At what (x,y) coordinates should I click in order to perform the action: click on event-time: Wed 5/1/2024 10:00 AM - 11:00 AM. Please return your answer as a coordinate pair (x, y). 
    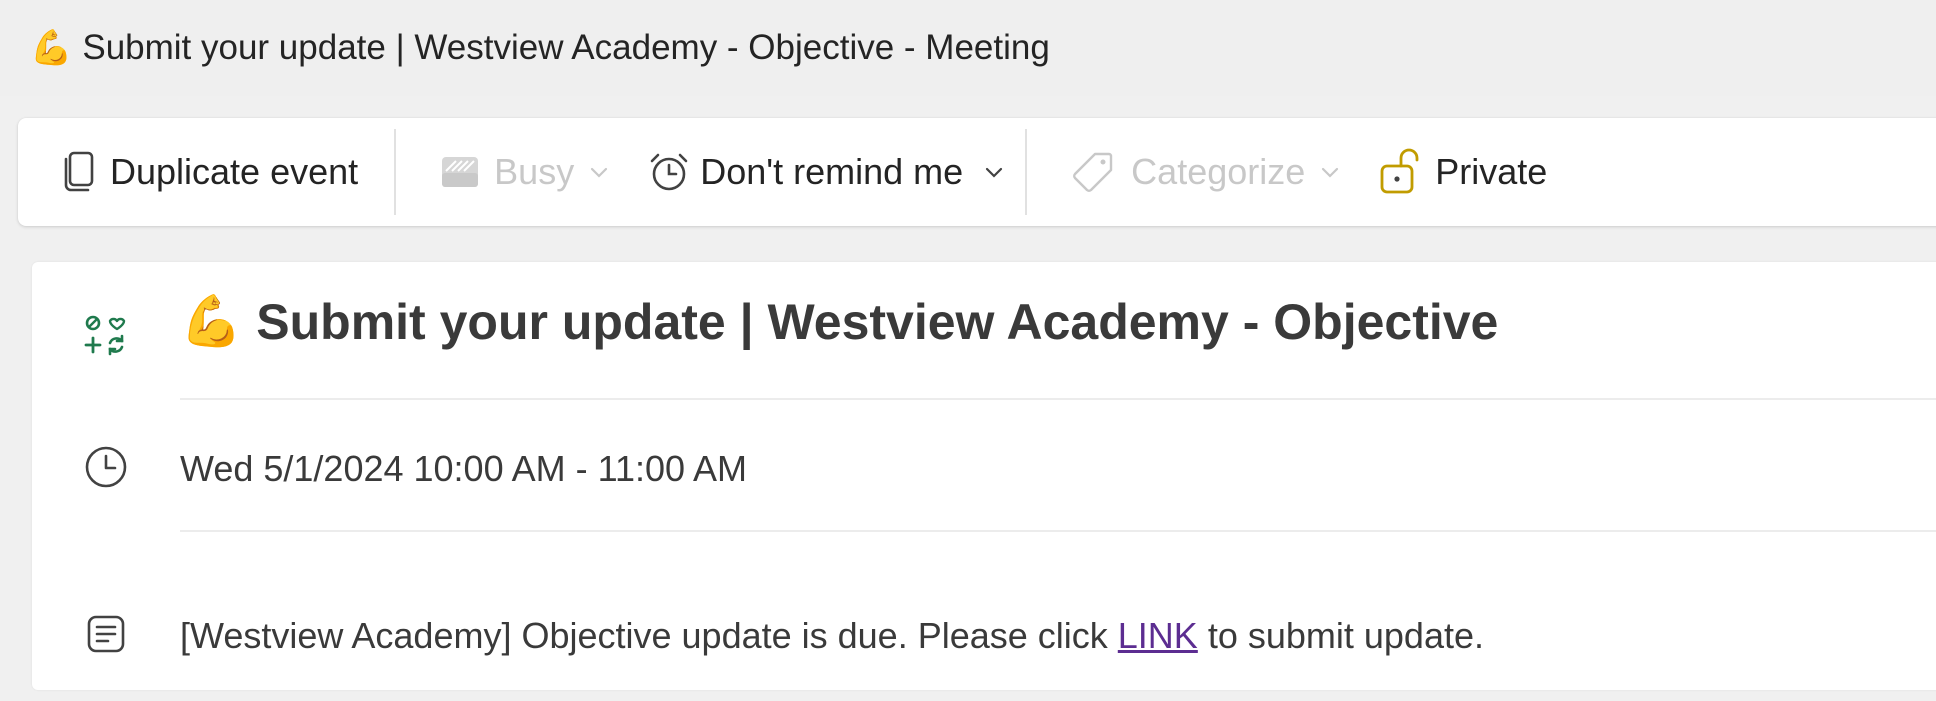
    Looking at the image, I should click on (463, 469).